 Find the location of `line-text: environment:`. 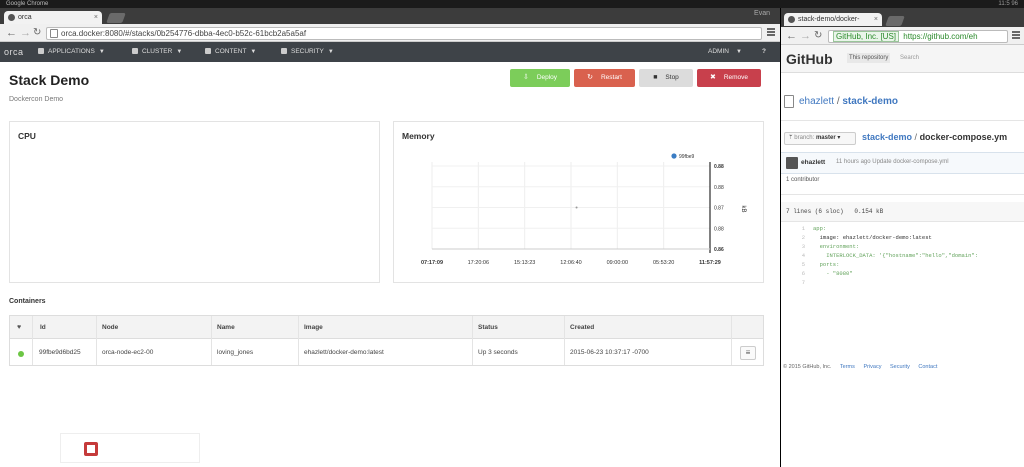

line-text: environment: is located at coordinates (836, 246).